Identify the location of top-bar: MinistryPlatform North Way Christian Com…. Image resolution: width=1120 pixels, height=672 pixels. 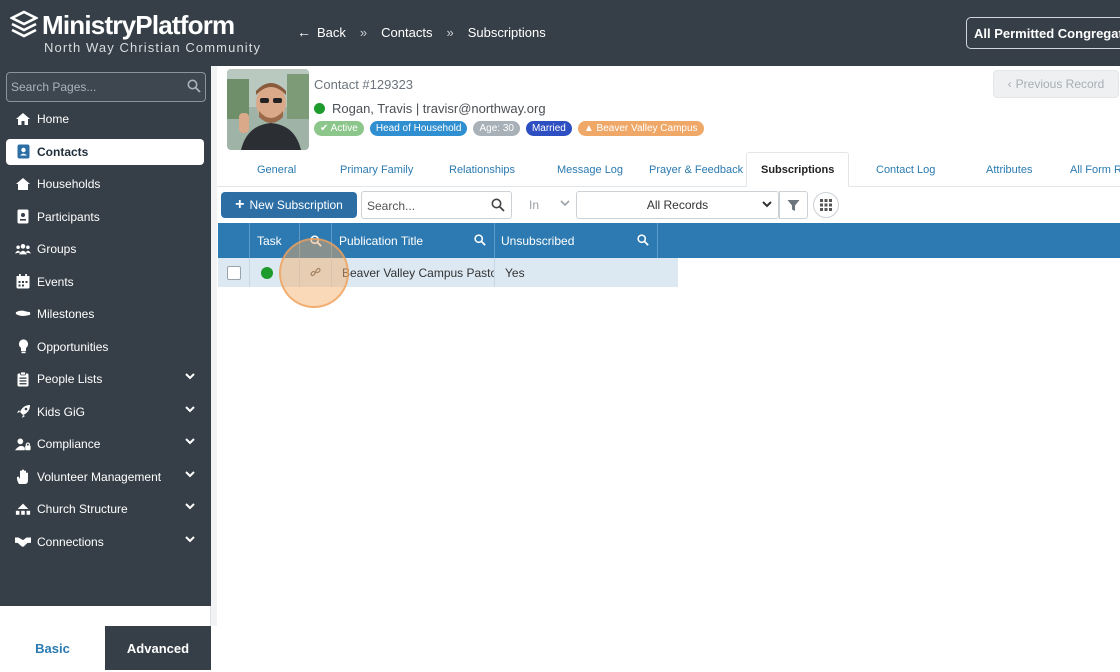
(560, 33).